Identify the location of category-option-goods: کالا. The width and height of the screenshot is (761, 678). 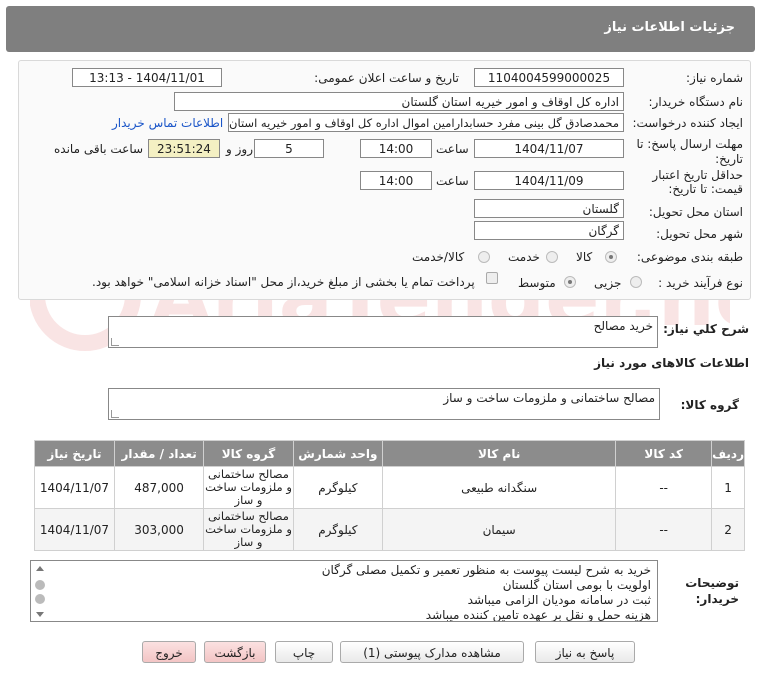
(584, 257).